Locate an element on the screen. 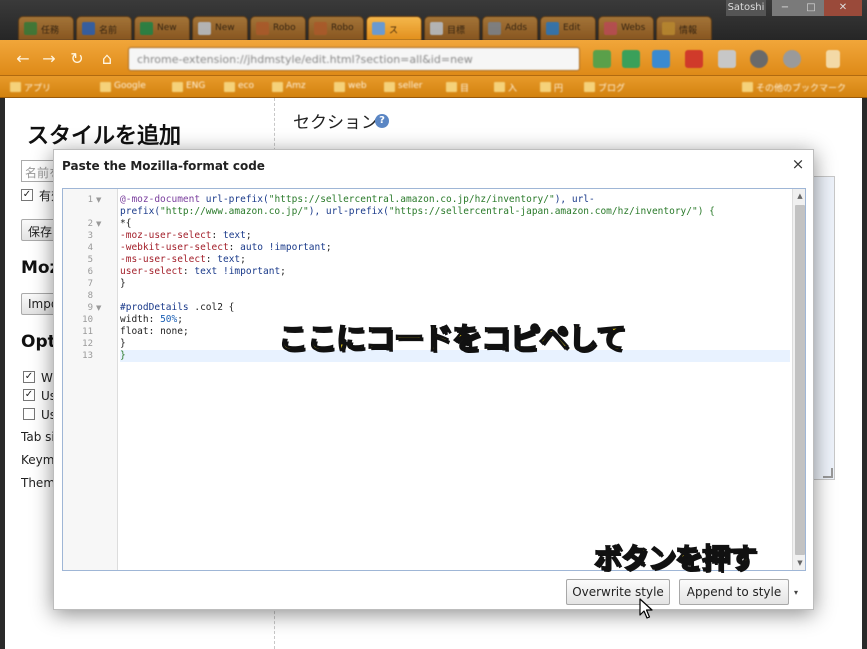 The height and width of the screenshot is (649, 867). paste-hint-annotation: ここにコードをコピペして is located at coordinates (452, 339).